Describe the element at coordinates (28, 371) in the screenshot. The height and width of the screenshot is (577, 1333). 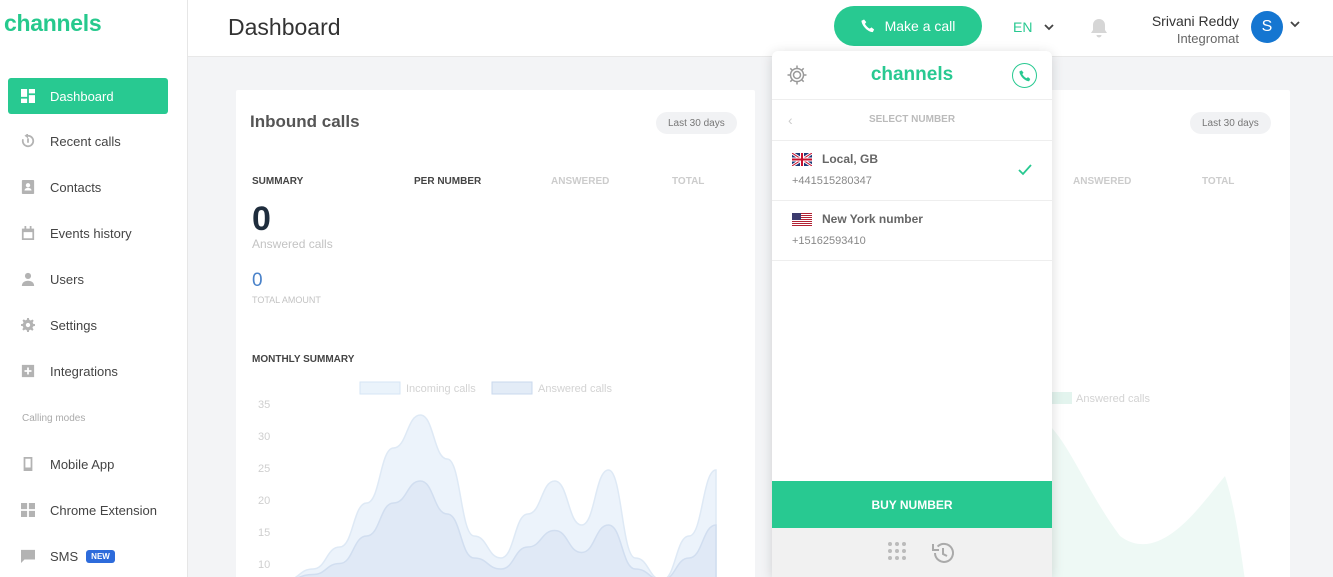
I see `plus-box-icon` at that location.